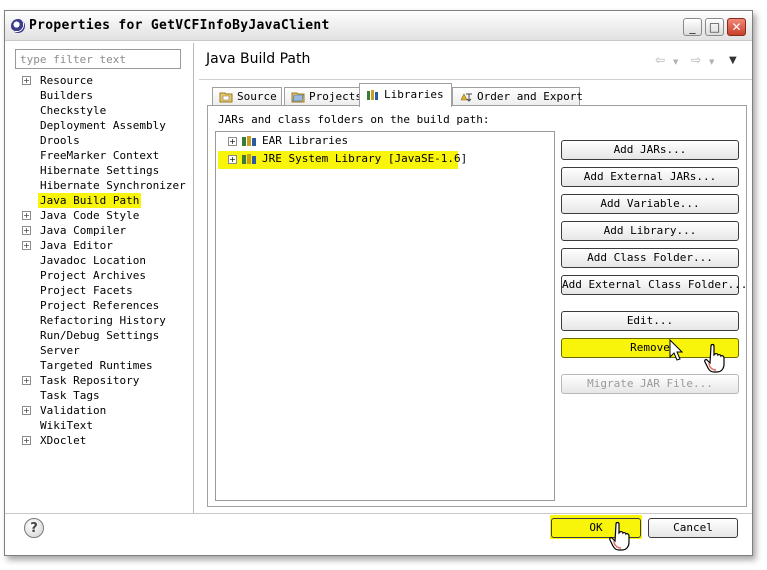 This screenshot has width=767, height=570. I want to click on tree-item-label: Project Facets, so click(86, 290).